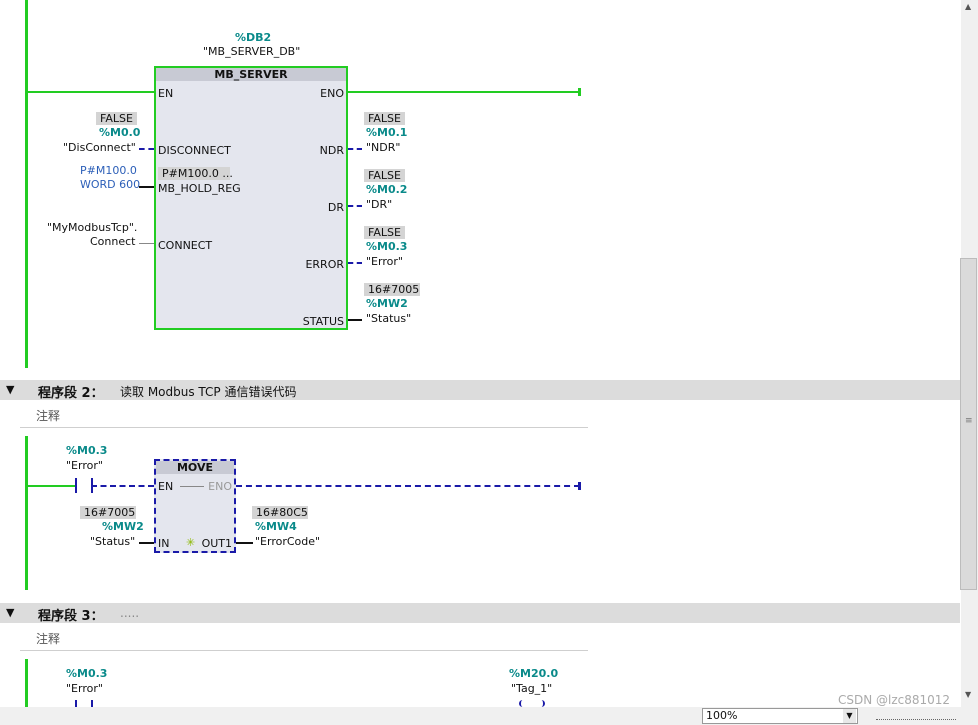 The height and width of the screenshot is (725, 978). What do you see at coordinates (388, 318) in the screenshot?
I see `status-tag: "Status"` at bounding box center [388, 318].